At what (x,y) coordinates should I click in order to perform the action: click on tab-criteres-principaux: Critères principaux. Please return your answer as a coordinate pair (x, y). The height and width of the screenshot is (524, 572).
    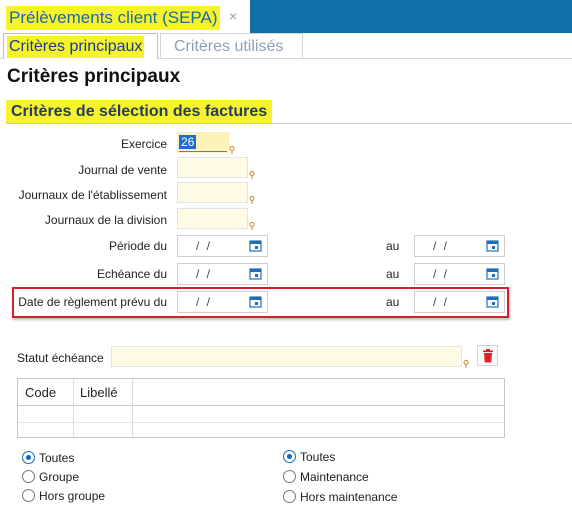
    Looking at the image, I should click on (80, 46).